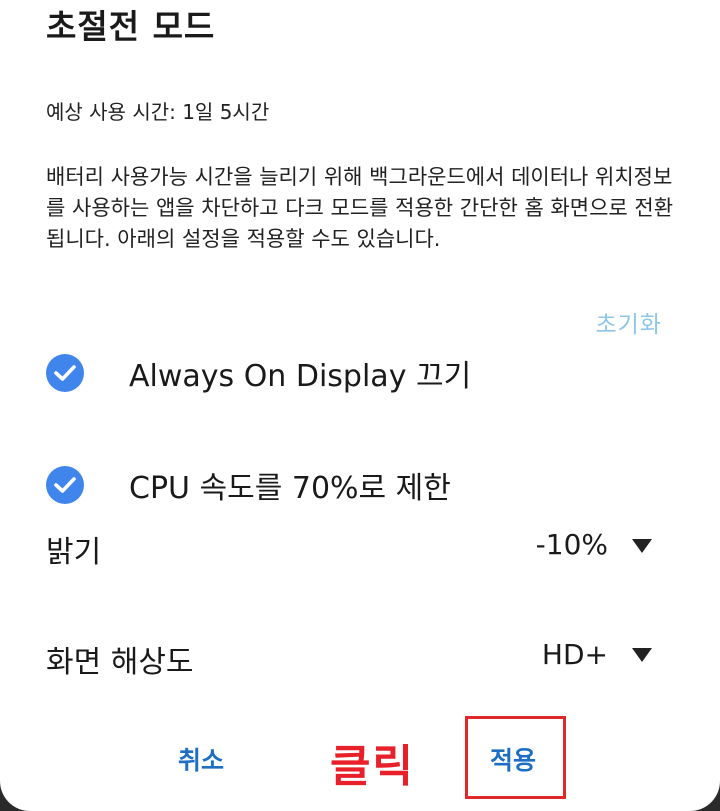 This screenshot has height=811, width=720. I want to click on brightness-label: 밝기, so click(74, 552).